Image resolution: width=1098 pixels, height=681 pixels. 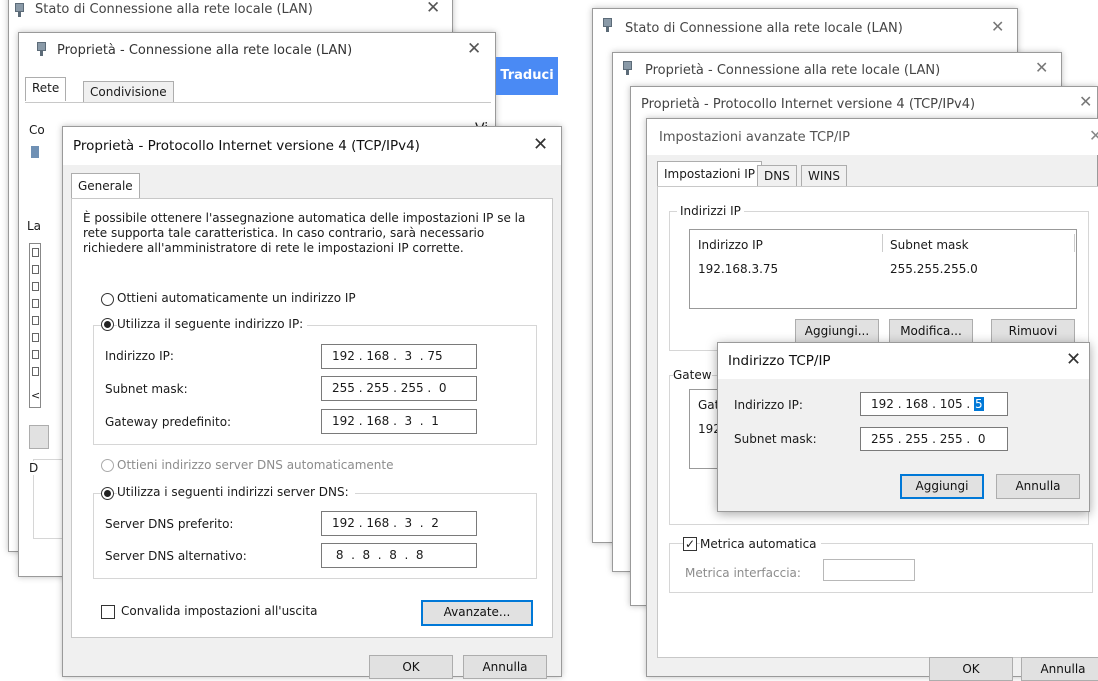 I want to click on tab-generale: Generale, so click(x=105, y=186).